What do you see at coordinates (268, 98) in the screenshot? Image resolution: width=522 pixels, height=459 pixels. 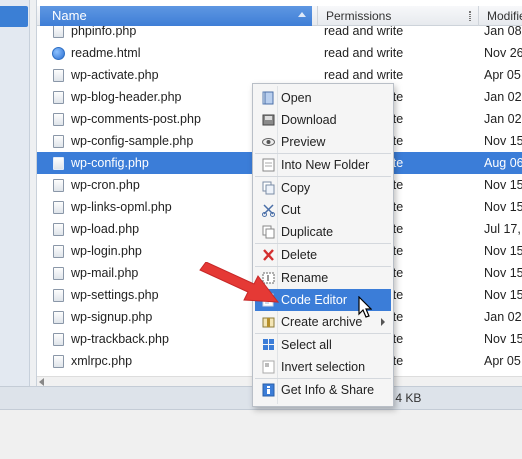 I see `open-file-icon` at bounding box center [268, 98].